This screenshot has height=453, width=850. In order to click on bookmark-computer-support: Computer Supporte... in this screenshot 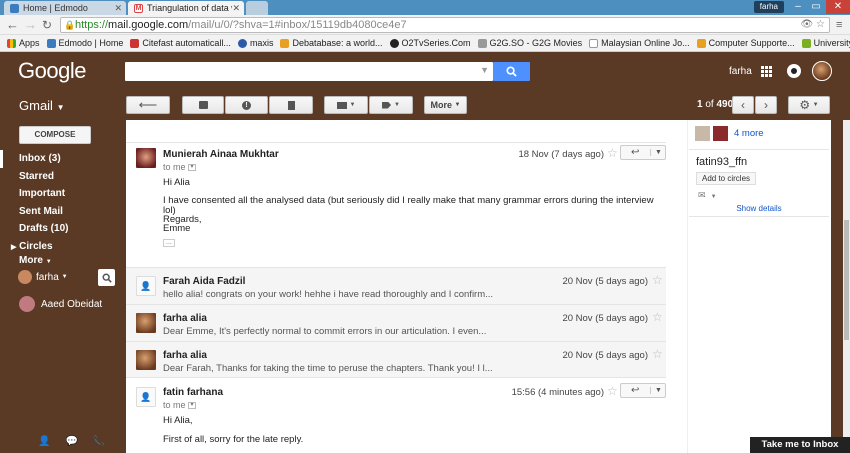, I will do `click(745, 43)`.